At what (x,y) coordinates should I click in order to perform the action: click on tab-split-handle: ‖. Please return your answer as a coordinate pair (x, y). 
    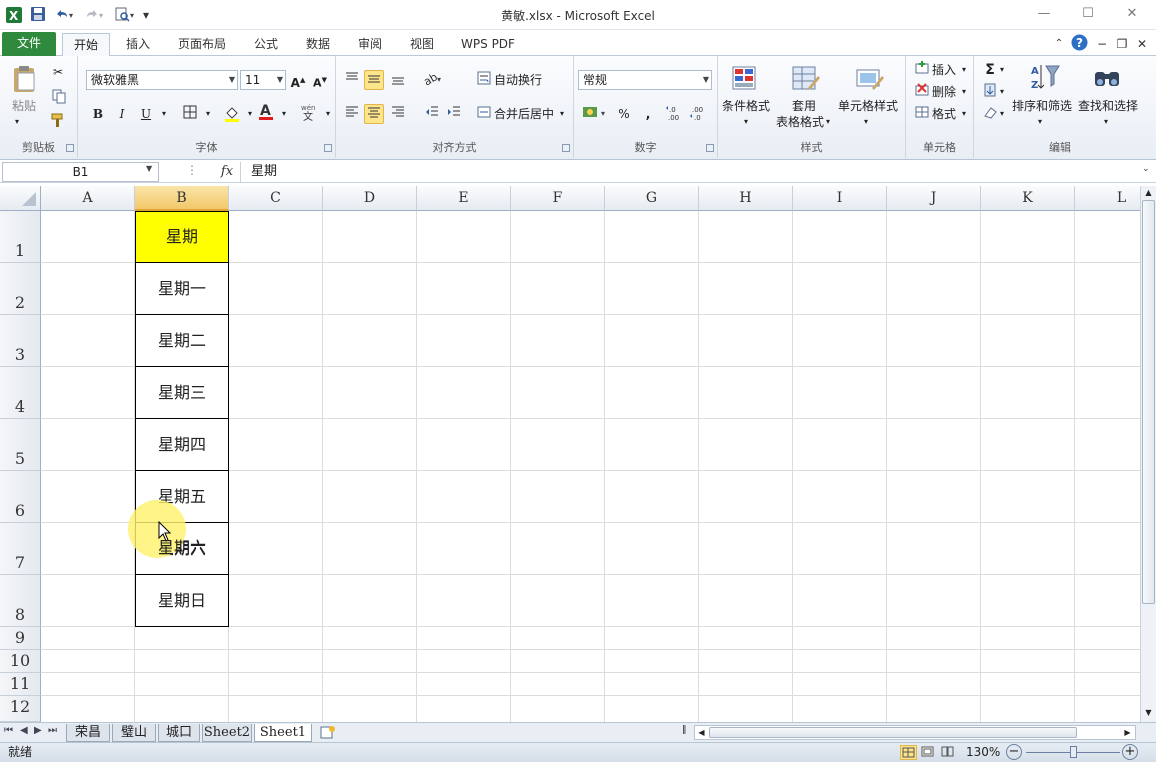
    Looking at the image, I should click on (687, 732).